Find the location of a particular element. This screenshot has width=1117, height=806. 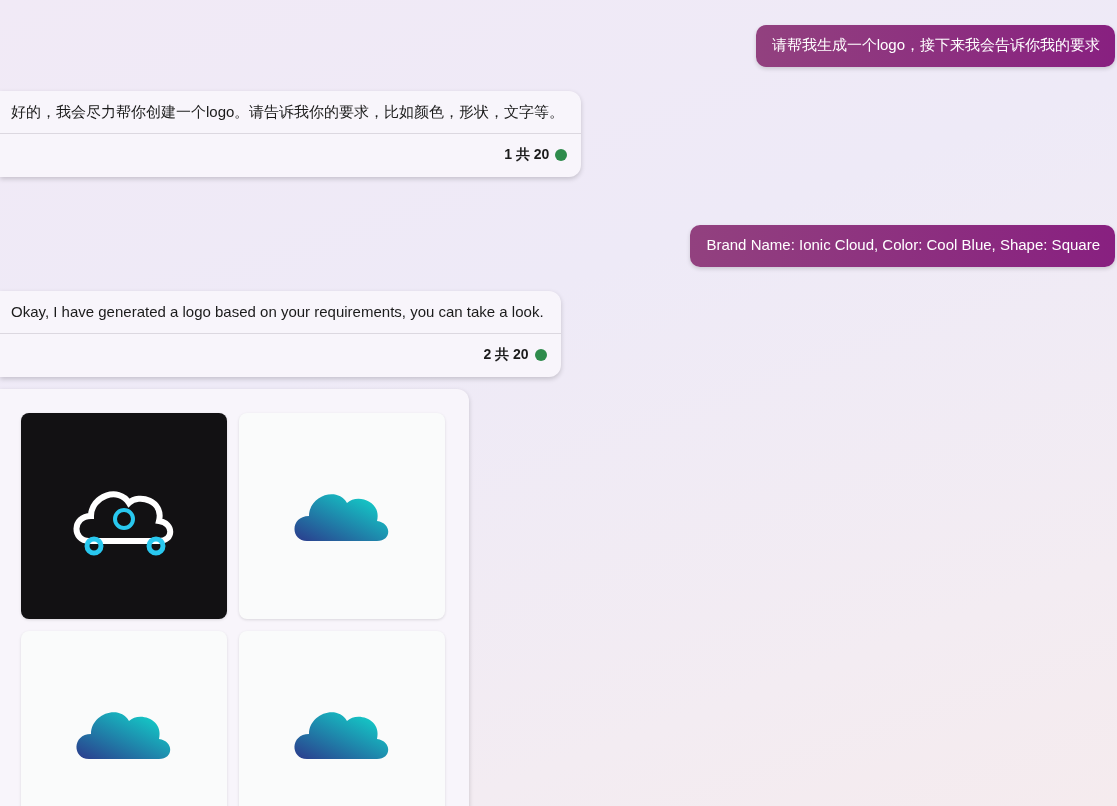

logo-image is located at coordinates (124, 516).